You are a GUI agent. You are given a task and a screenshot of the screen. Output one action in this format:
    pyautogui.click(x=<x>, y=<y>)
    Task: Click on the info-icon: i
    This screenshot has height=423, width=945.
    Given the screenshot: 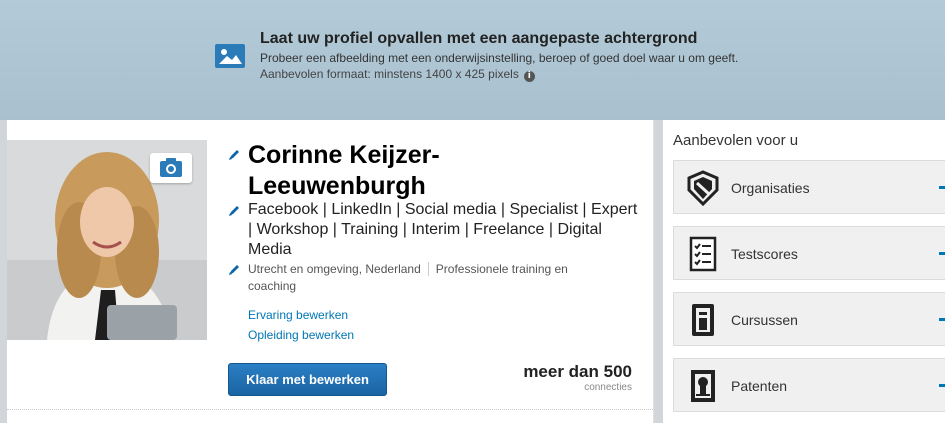 What is the action you would take?
    pyautogui.click(x=529, y=76)
    